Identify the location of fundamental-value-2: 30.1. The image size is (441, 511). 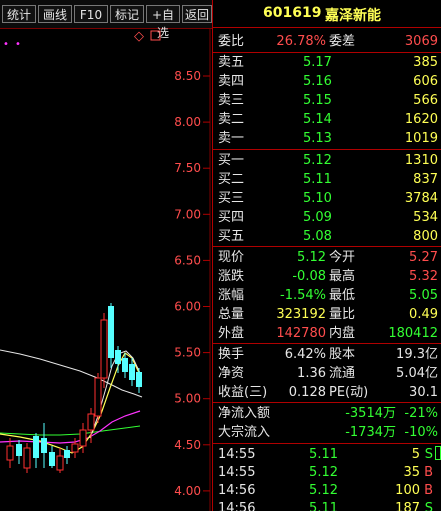
(423, 392).